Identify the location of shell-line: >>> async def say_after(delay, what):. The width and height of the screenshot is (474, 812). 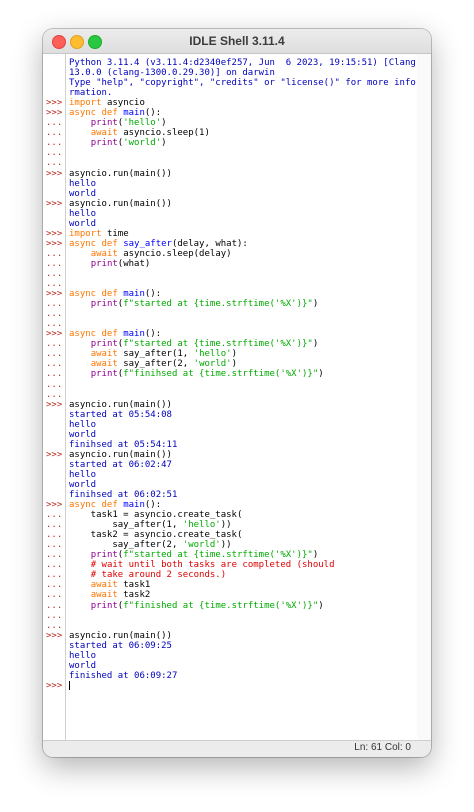
(237, 244).